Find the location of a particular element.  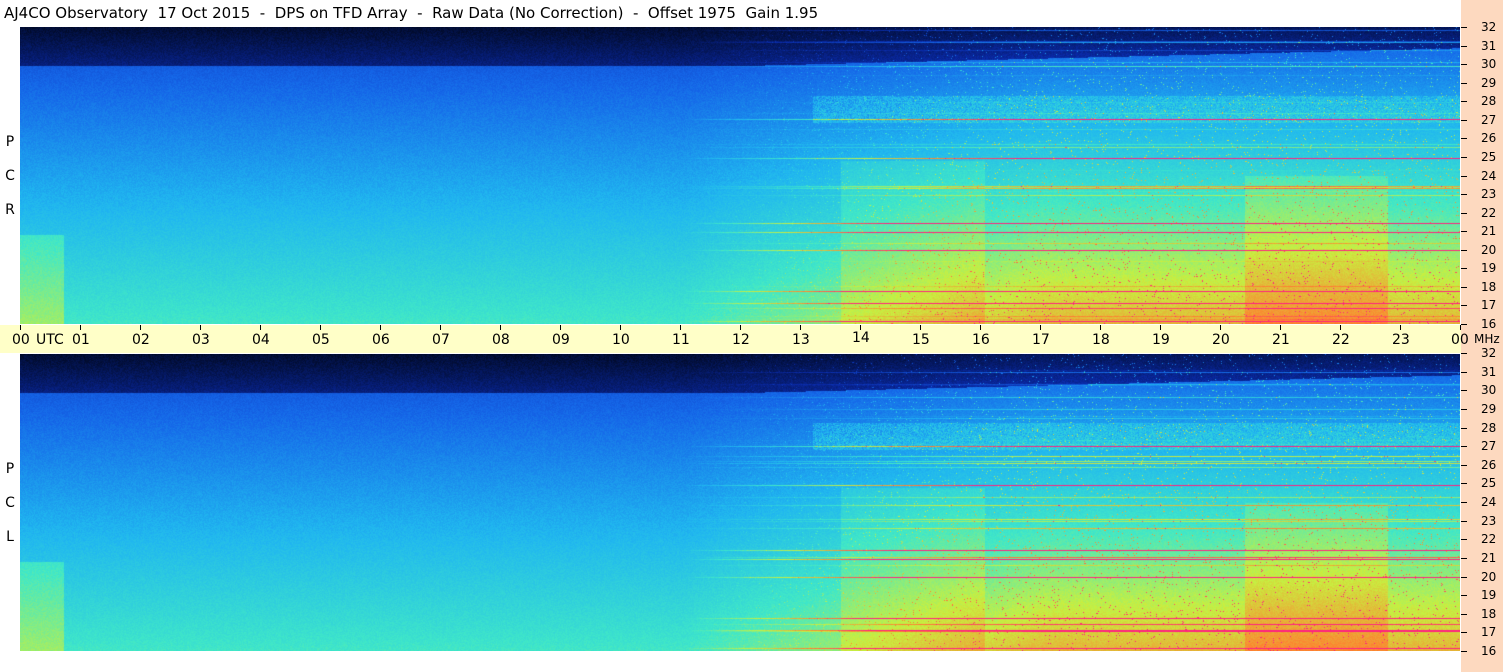

freq-tick-label: 25 is located at coordinates (1489, 483).